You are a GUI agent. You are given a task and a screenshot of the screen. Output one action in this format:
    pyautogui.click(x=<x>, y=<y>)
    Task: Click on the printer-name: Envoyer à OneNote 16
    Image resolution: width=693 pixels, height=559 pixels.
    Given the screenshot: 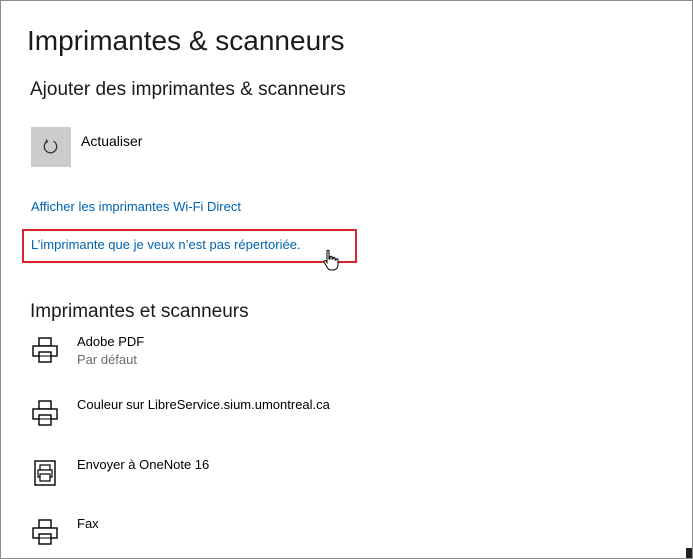 What is the action you would take?
    pyautogui.click(x=143, y=464)
    